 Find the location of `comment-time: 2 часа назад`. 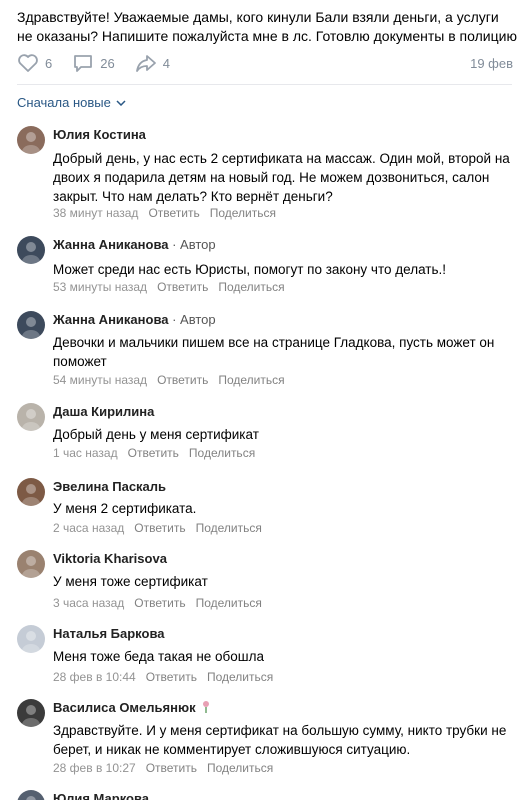

comment-time: 2 часа назад is located at coordinates (88, 528).